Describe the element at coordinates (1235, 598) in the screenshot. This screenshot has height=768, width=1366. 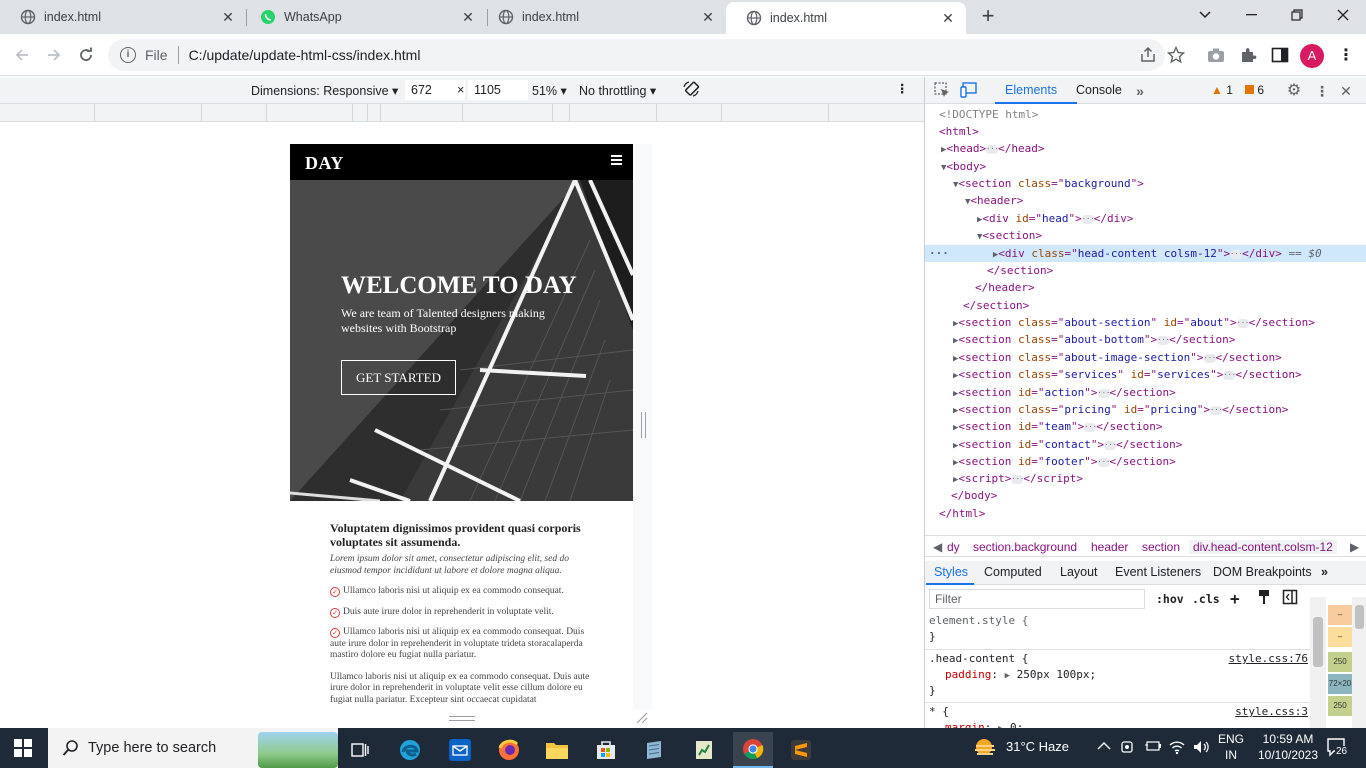
I see `add-rule-icon: +` at that location.